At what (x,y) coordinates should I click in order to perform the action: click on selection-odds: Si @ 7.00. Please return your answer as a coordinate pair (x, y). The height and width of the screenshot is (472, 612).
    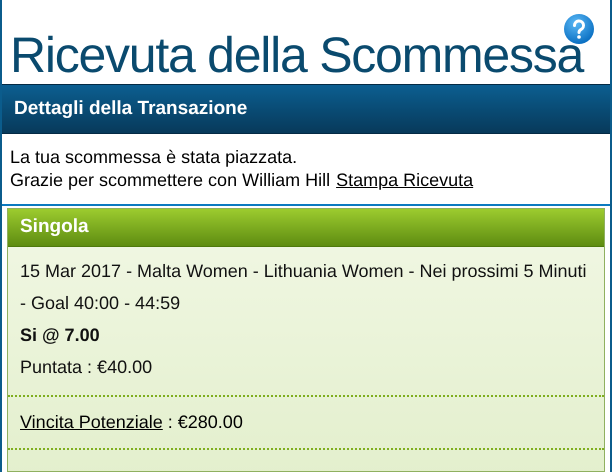
    Looking at the image, I should click on (60, 335).